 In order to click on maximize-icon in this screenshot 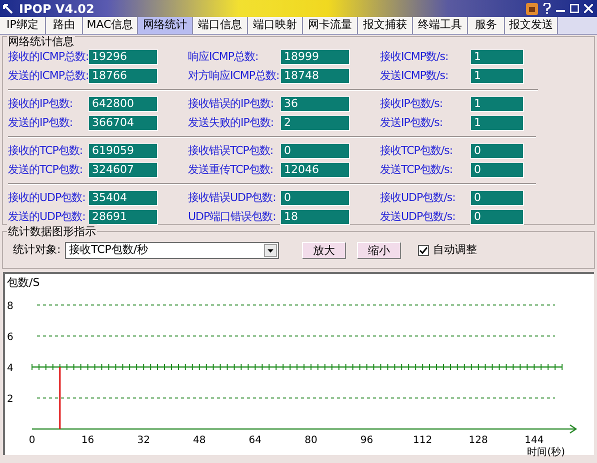, I will do `click(574, 8)`.